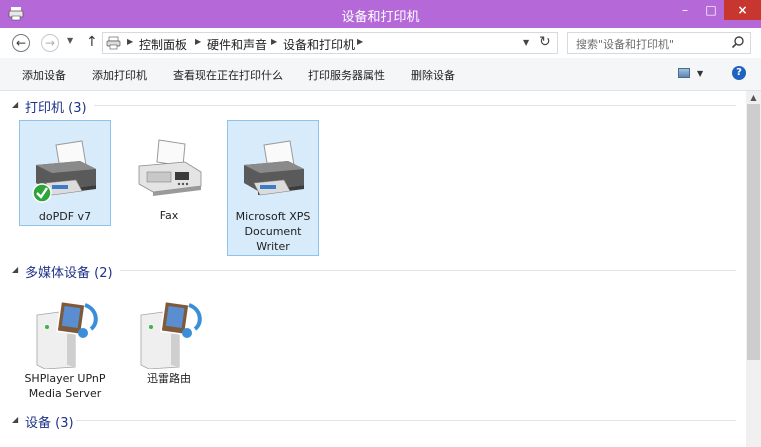  What do you see at coordinates (273, 231) in the screenshot?
I see `device-label: Microsoft XPS Document Writer` at bounding box center [273, 231].